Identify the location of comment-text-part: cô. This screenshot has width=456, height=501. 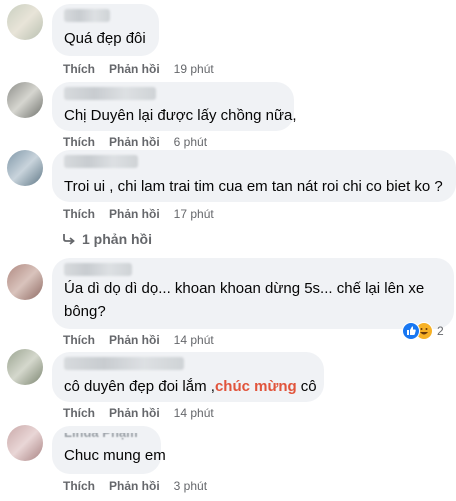
(306, 386).